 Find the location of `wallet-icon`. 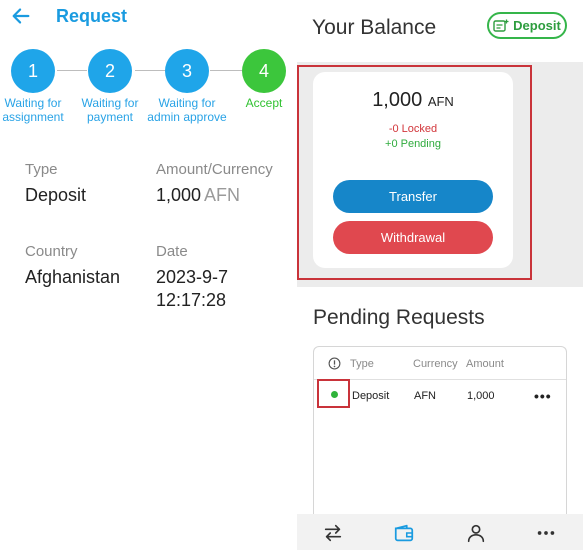

wallet-icon is located at coordinates (404, 533).